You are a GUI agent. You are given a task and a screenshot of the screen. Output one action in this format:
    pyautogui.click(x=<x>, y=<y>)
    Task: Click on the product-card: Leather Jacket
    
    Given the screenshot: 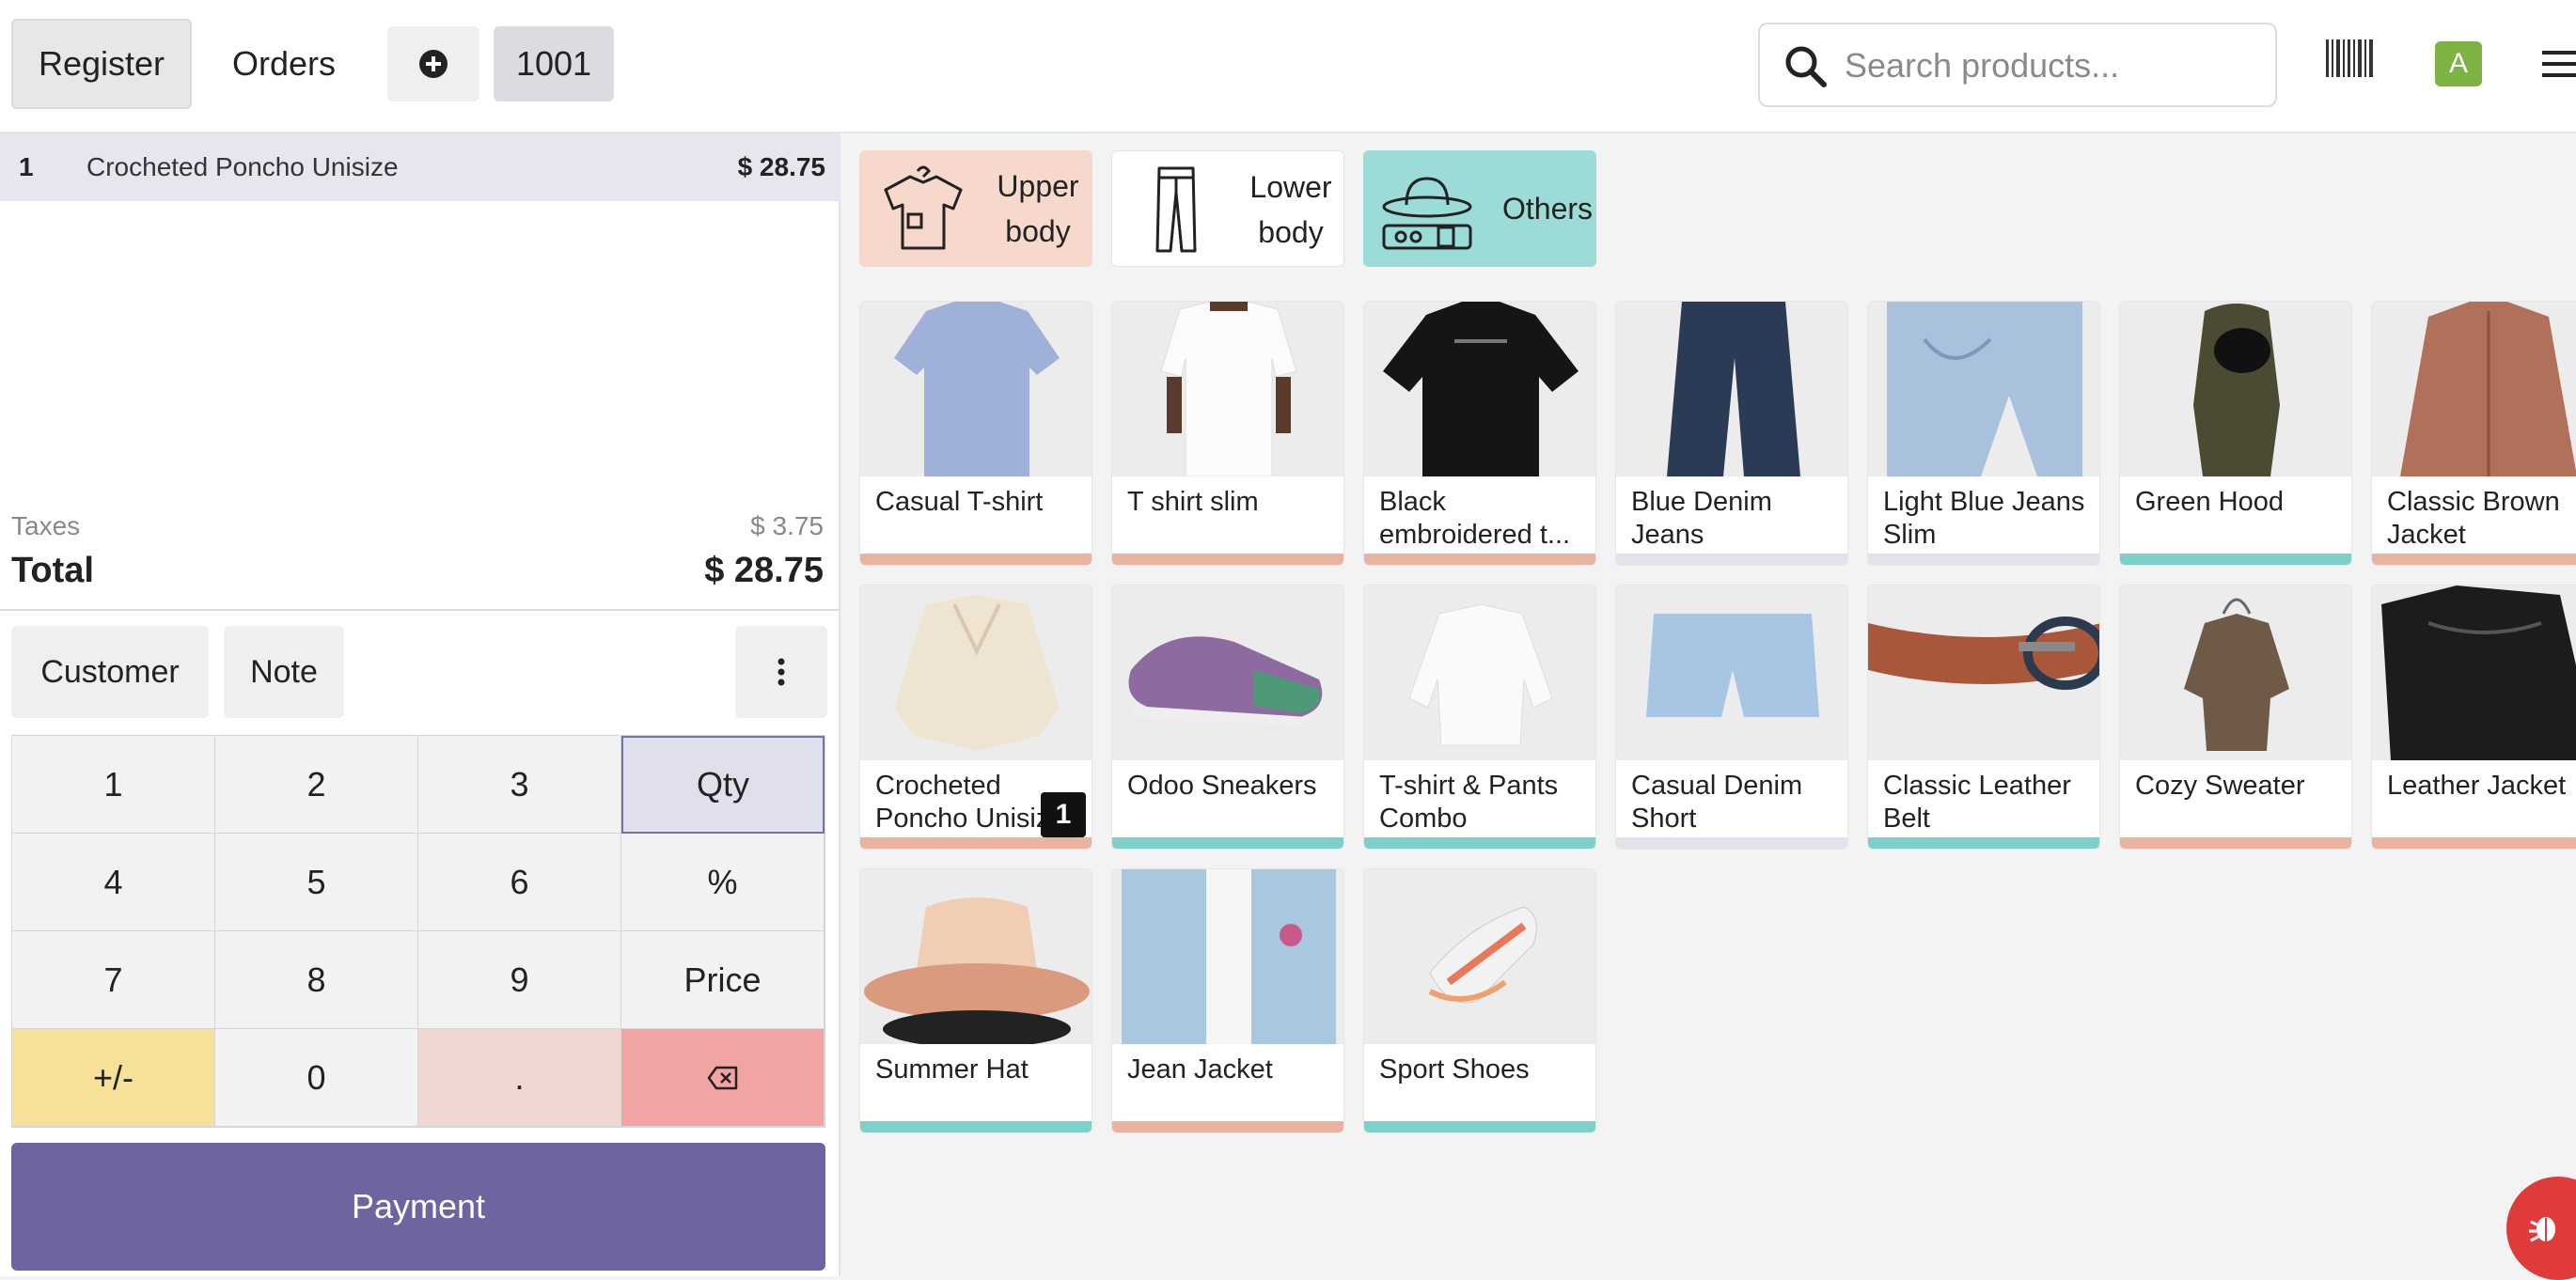 What is the action you would take?
    pyautogui.click(x=2474, y=717)
    